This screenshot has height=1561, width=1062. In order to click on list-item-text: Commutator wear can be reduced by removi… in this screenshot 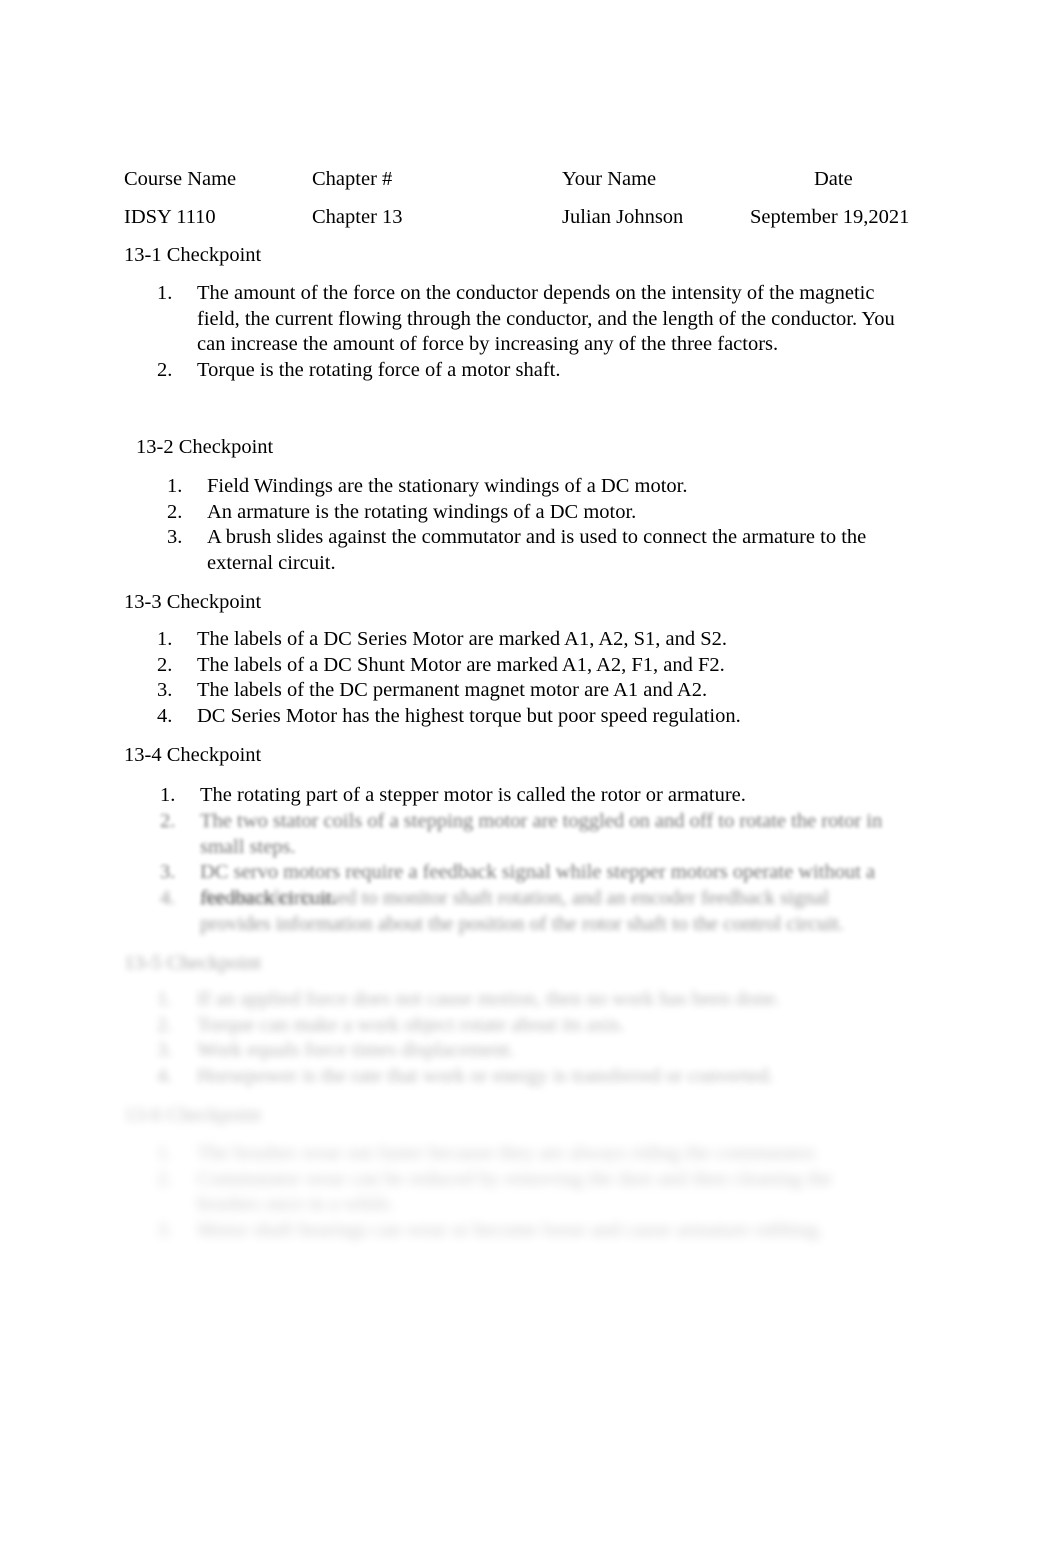, I will do `click(515, 1191)`.